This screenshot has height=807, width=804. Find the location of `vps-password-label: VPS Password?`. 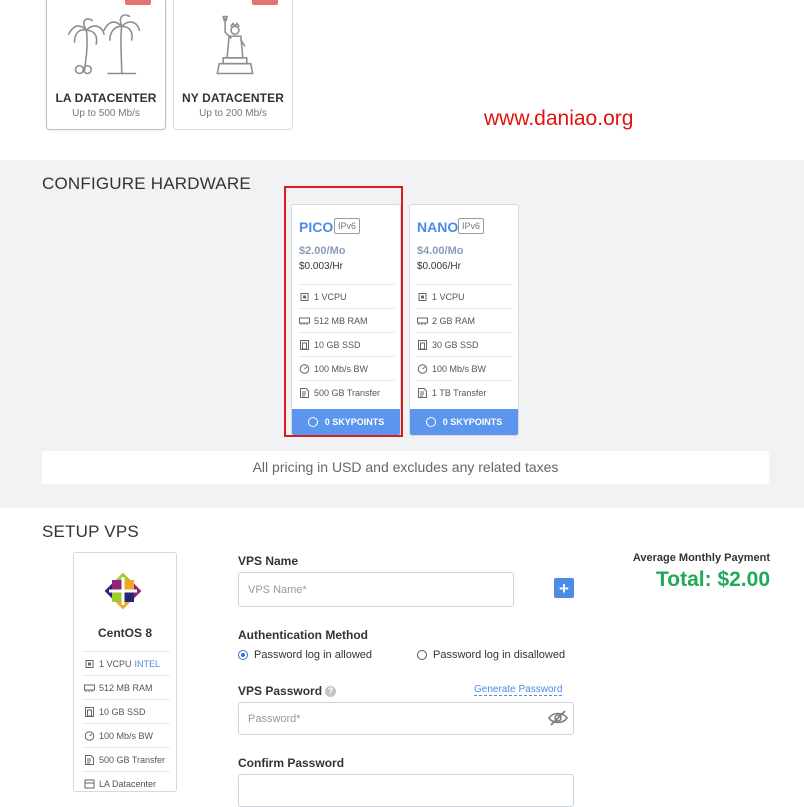

vps-password-label: VPS Password? is located at coordinates (287, 691).